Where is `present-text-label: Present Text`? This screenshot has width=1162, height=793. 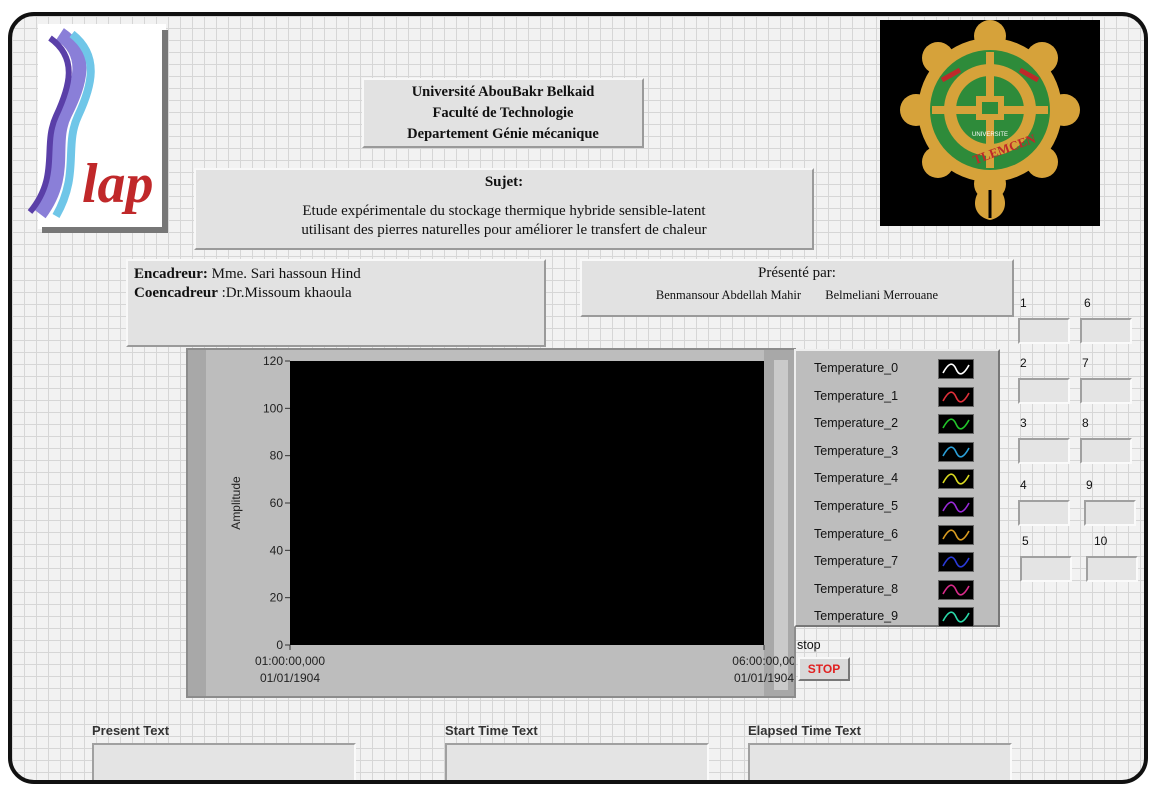 present-text-label: Present Text is located at coordinates (131, 730).